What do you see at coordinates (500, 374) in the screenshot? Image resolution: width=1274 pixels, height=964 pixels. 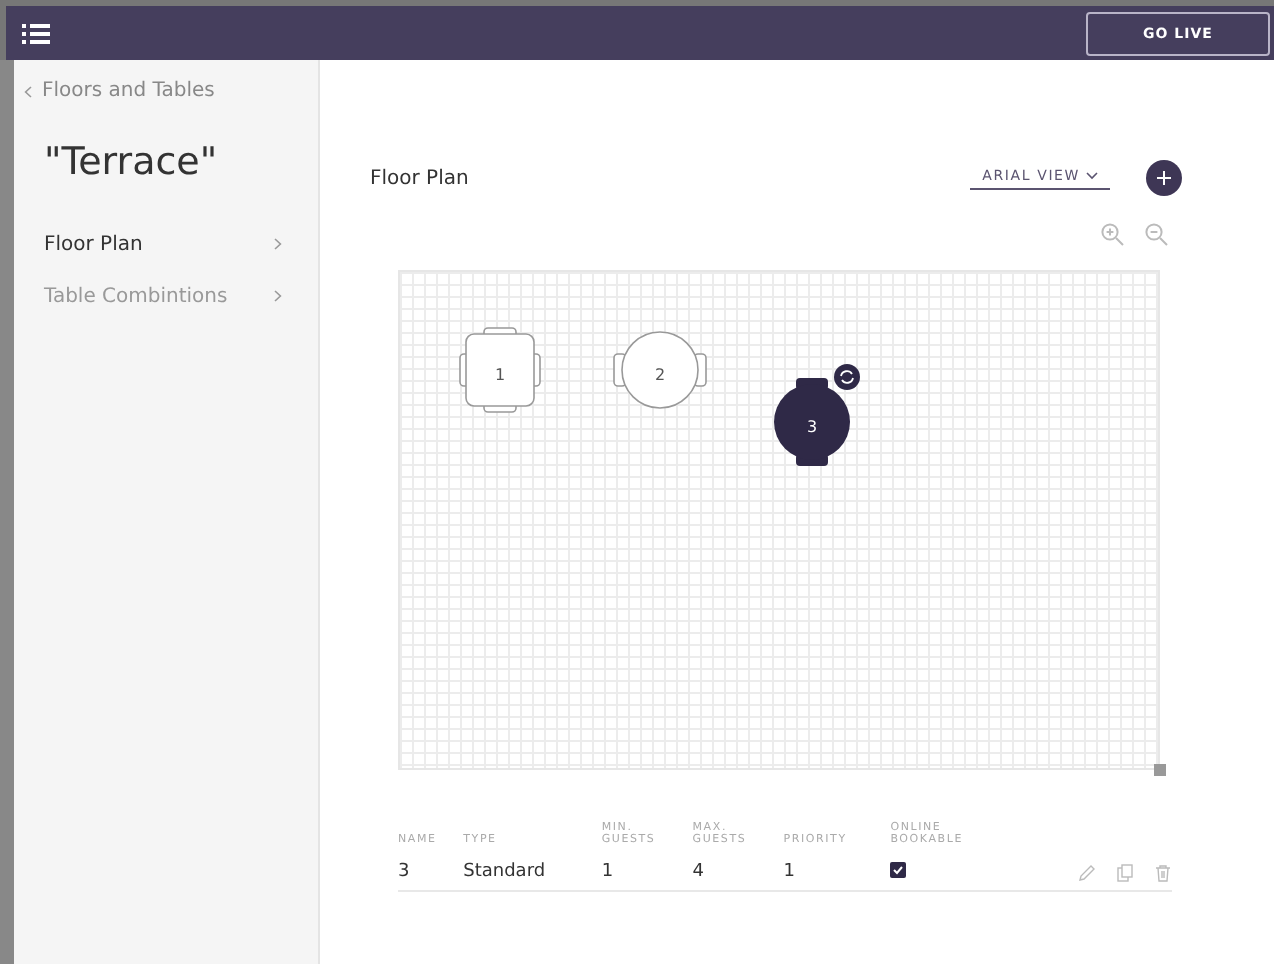 I see `table-number: 1` at bounding box center [500, 374].